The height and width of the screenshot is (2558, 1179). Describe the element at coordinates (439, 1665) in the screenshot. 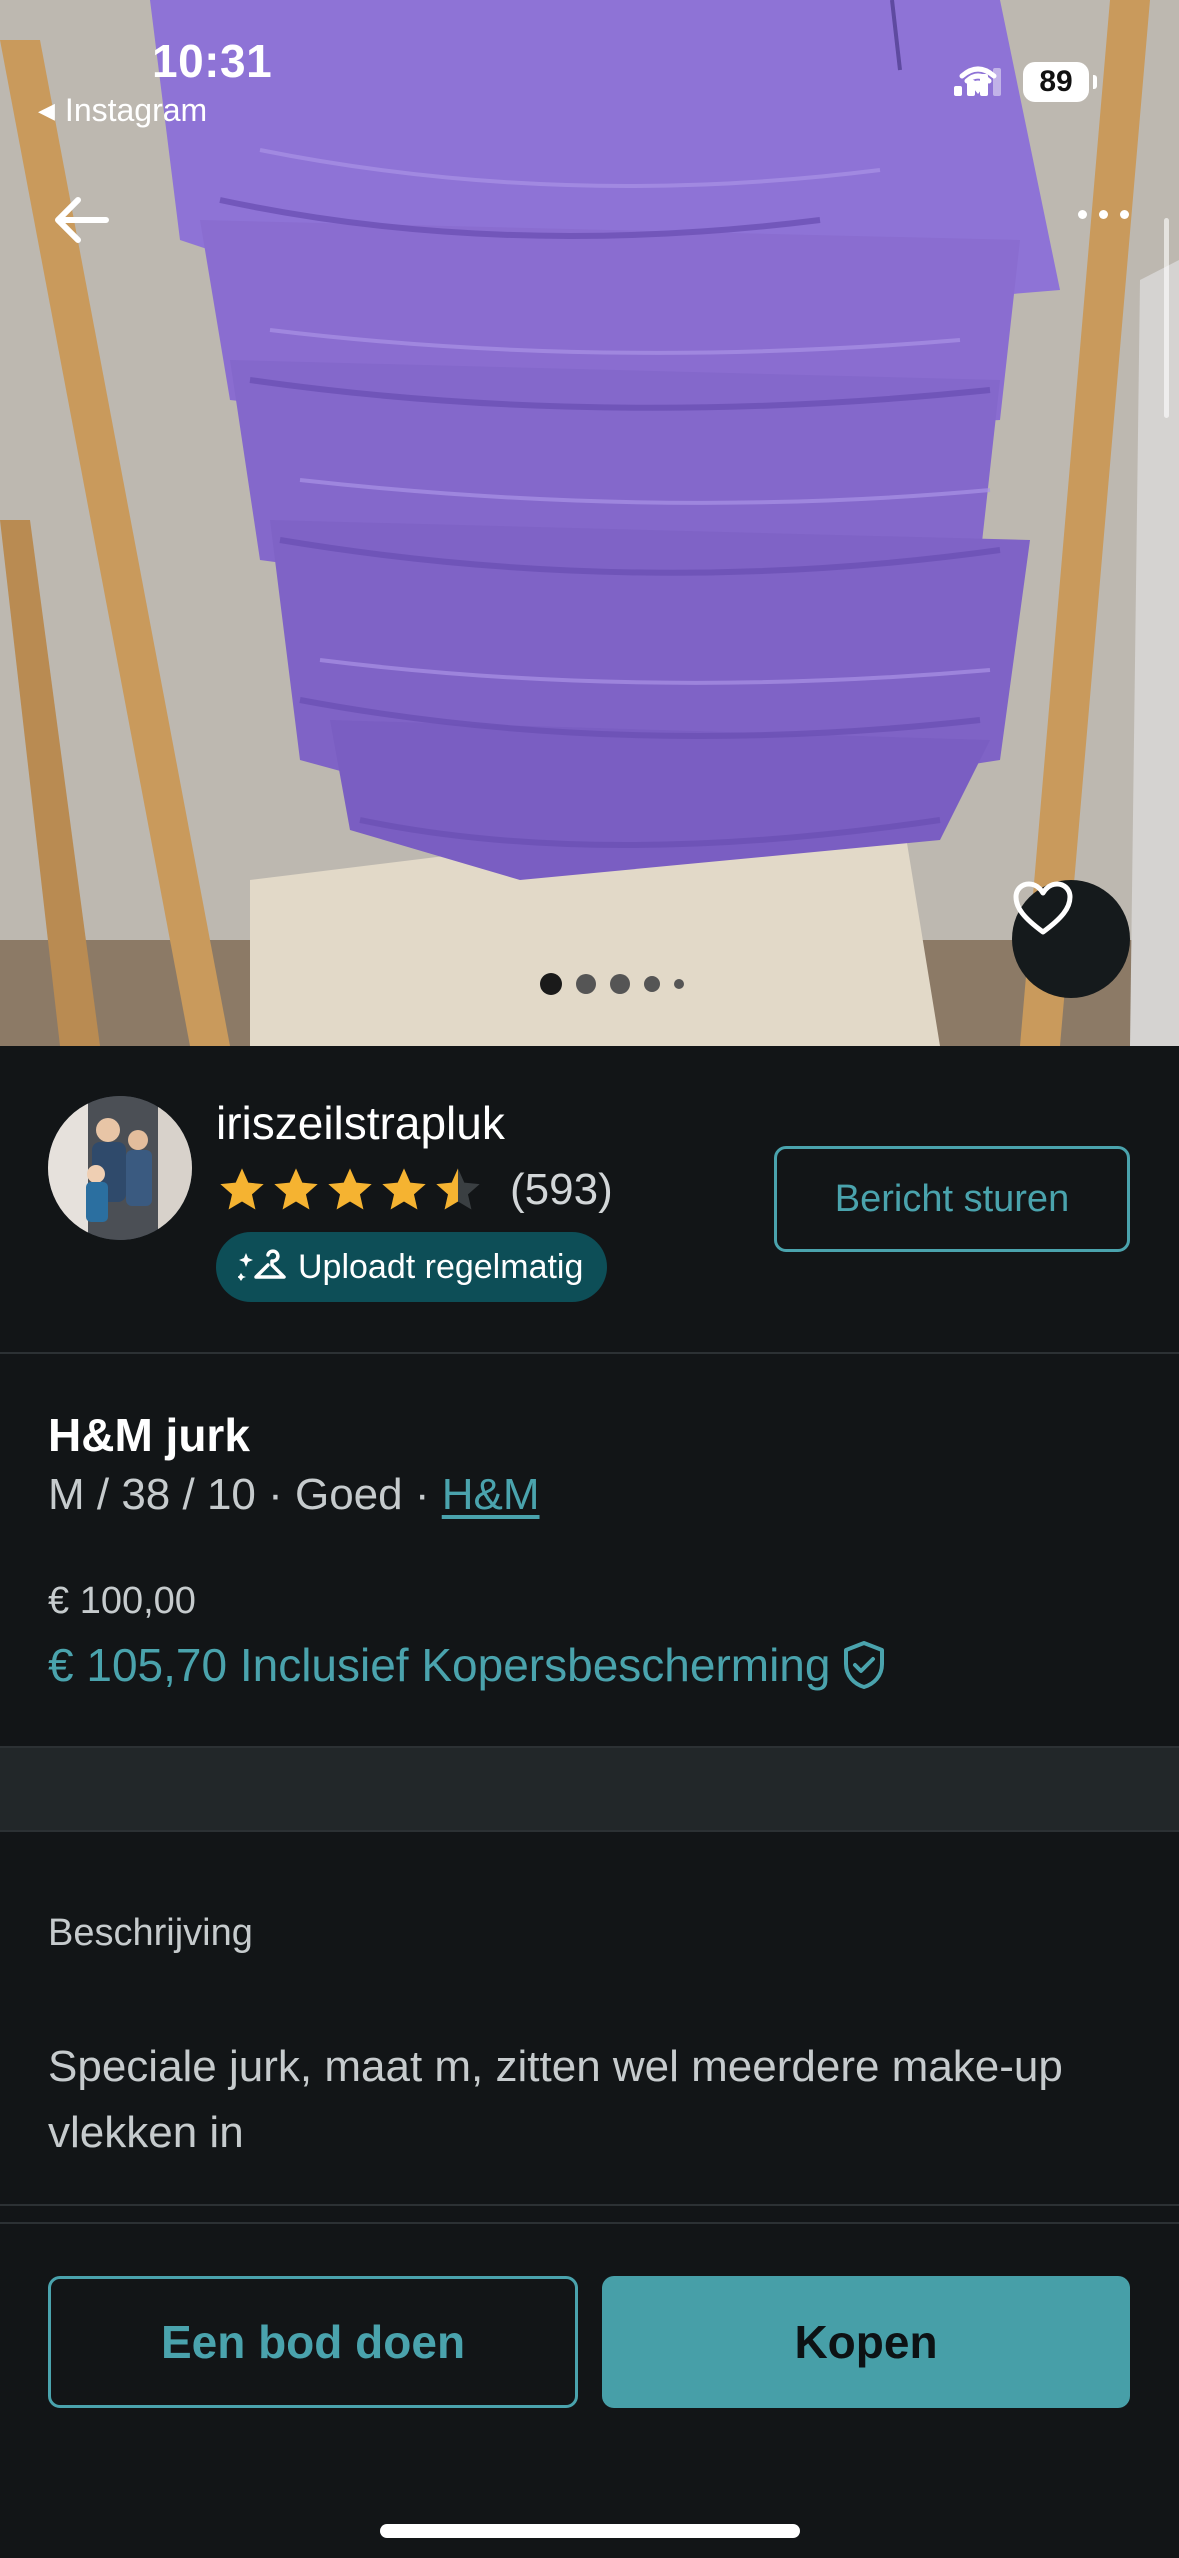

I see `total-price-label: € 105,70 Inclusief Kopersbescherming` at that location.